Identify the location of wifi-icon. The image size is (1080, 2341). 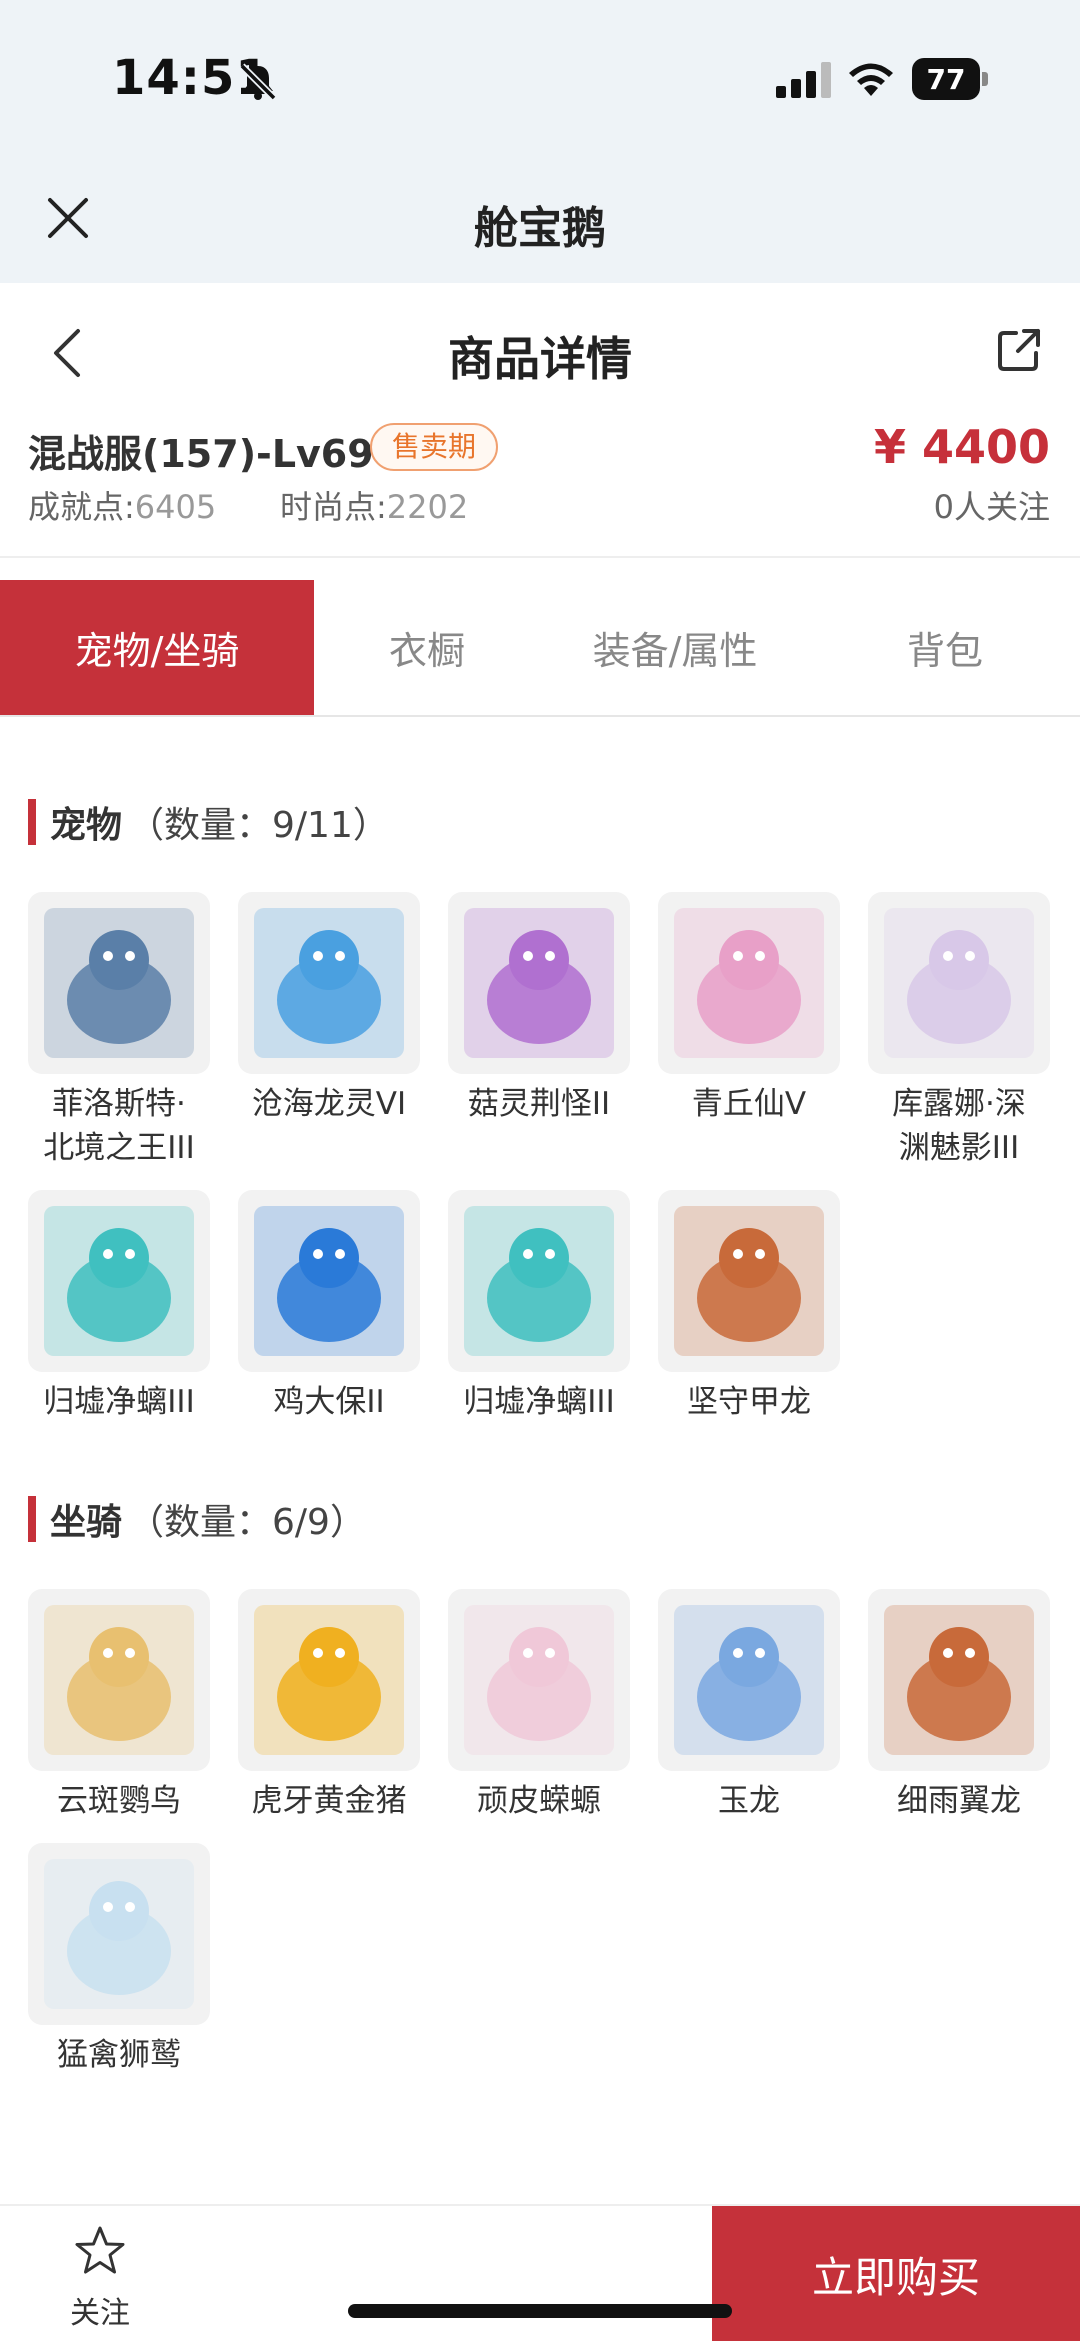
(871, 79).